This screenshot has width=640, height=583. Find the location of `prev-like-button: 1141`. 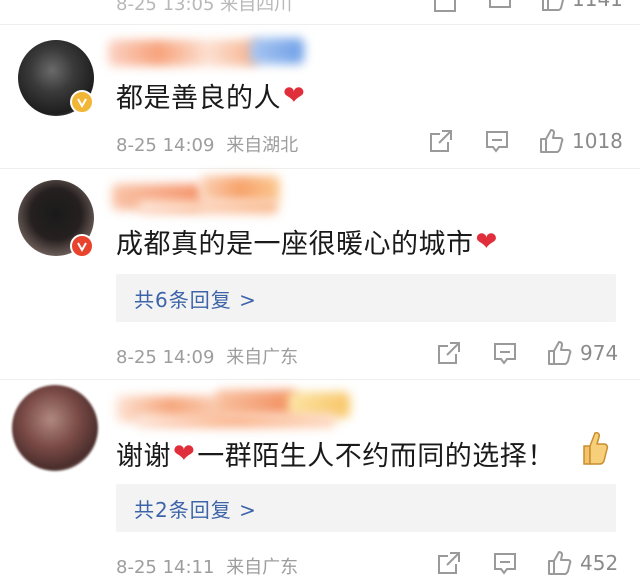

prev-like-button: 1141 is located at coordinates (581, 6).